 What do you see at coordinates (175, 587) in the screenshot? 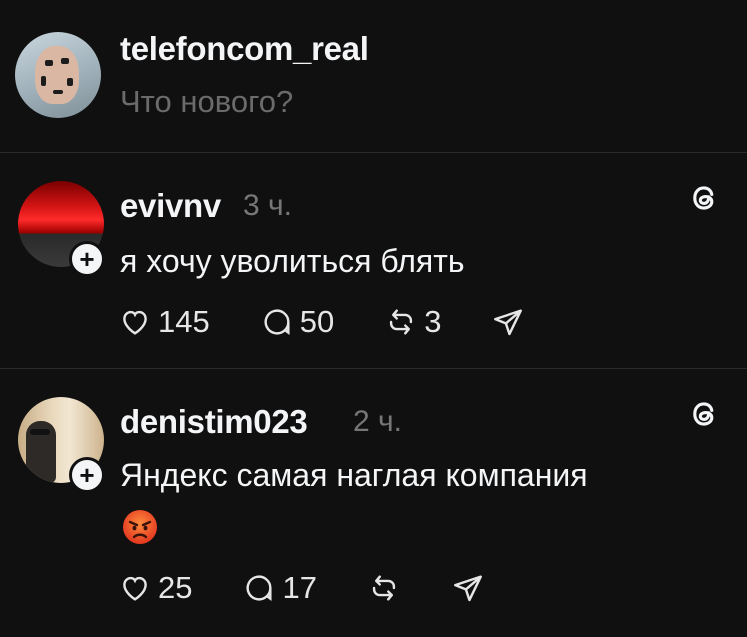
I see `like-count: 25` at bounding box center [175, 587].